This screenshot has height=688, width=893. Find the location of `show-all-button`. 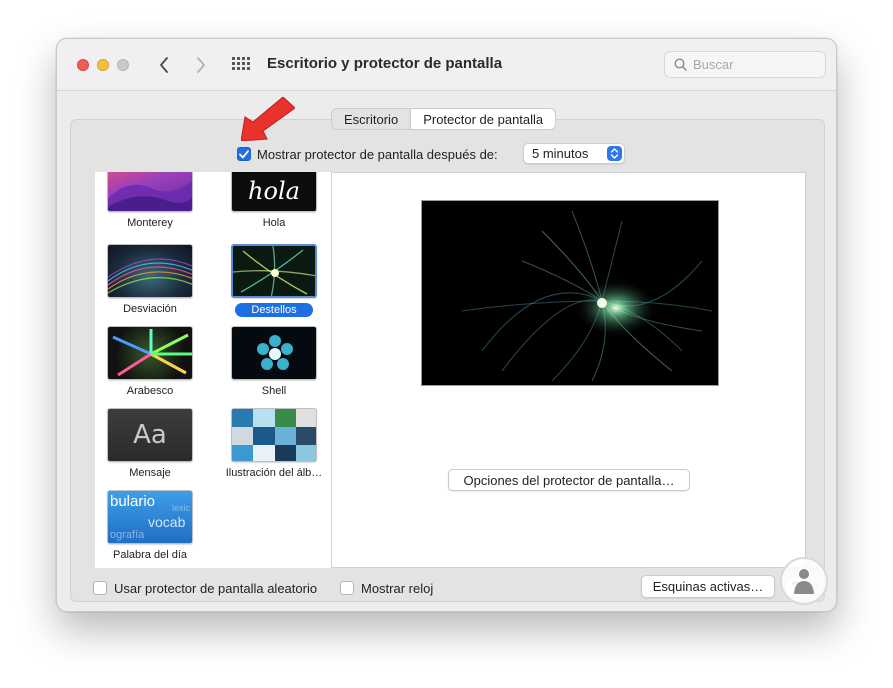

show-all-button is located at coordinates (241, 65).